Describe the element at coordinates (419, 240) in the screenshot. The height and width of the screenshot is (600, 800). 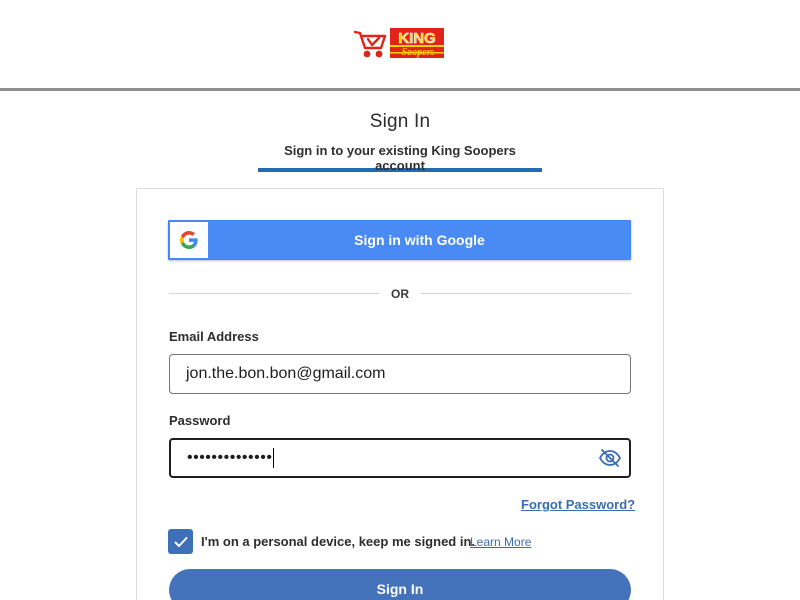
I see `google-button-label: Sign in with Google` at that location.